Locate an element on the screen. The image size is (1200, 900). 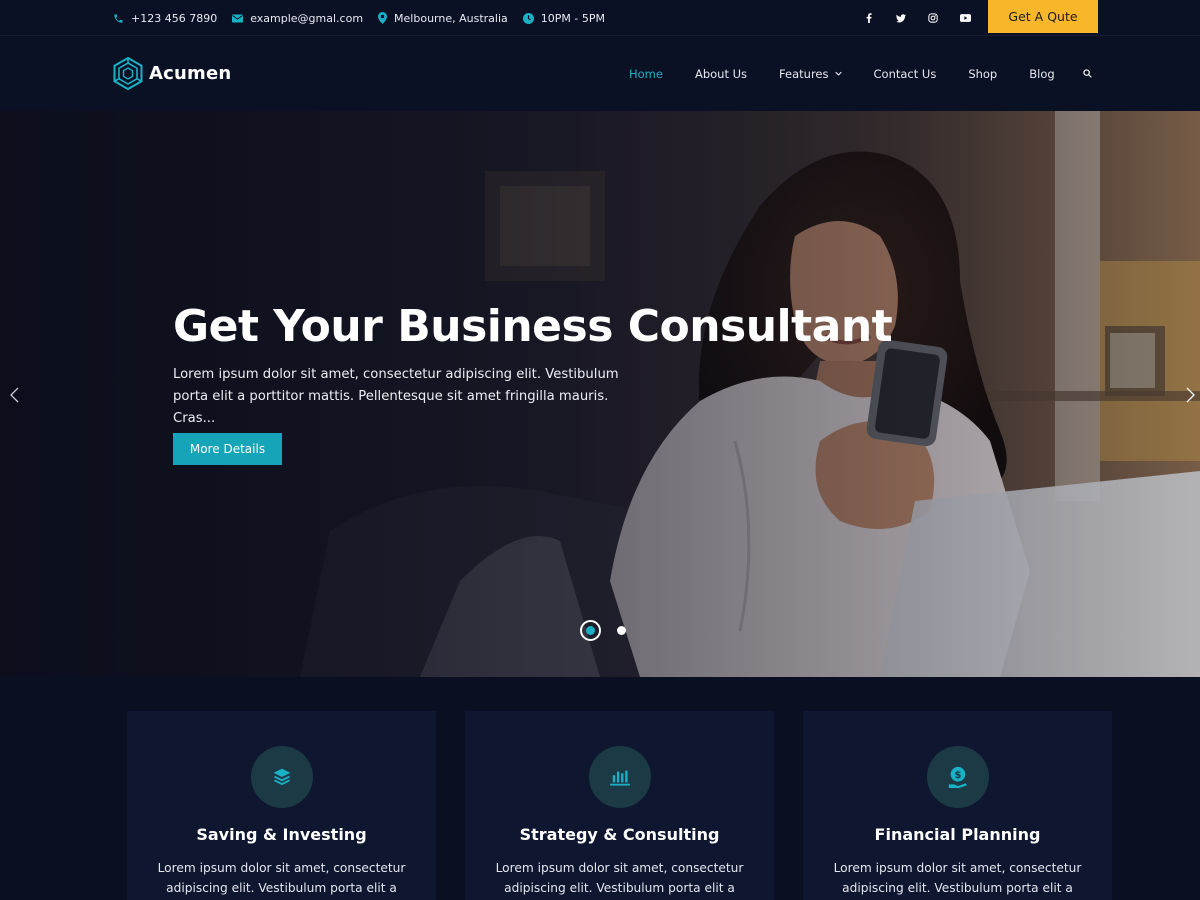
twitter-link is located at coordinates (901, 18).